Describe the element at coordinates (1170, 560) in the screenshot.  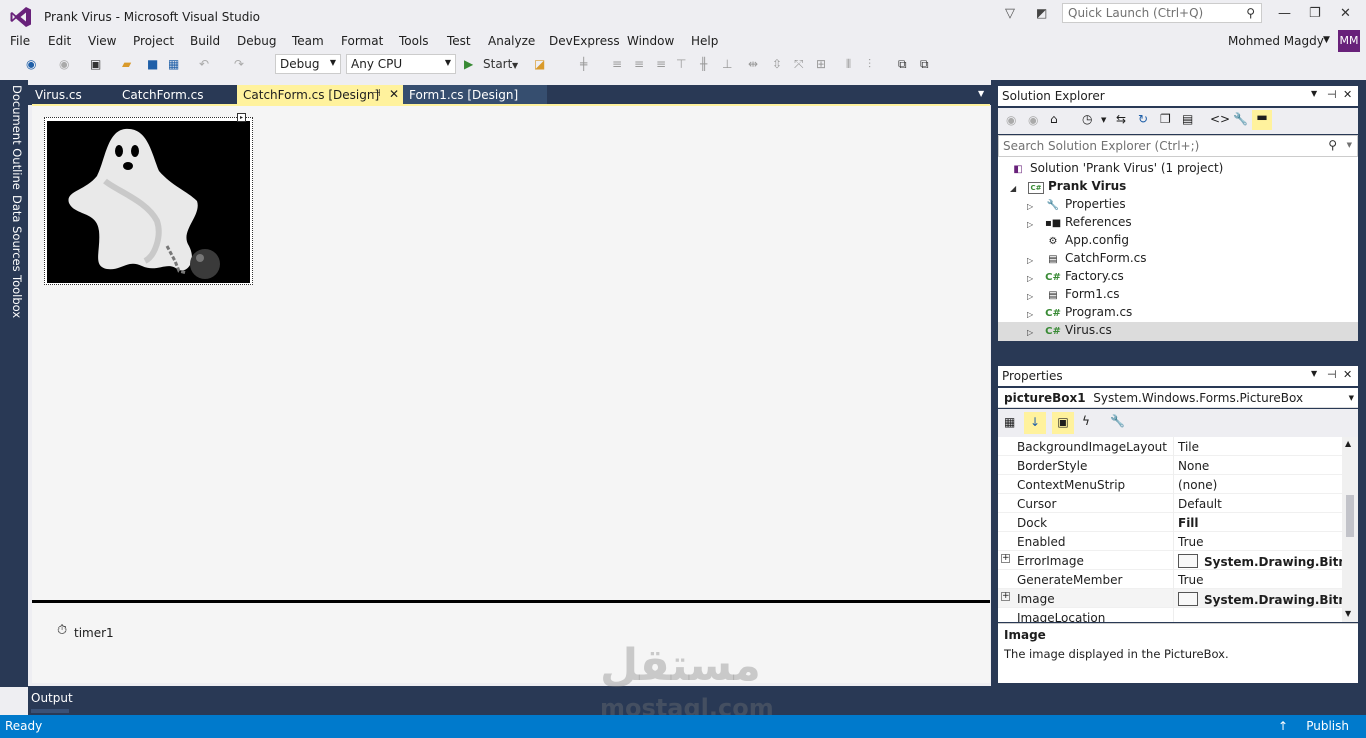
I see `property-row: + ErrorImage System.Drawing.Bitmap` at that location.